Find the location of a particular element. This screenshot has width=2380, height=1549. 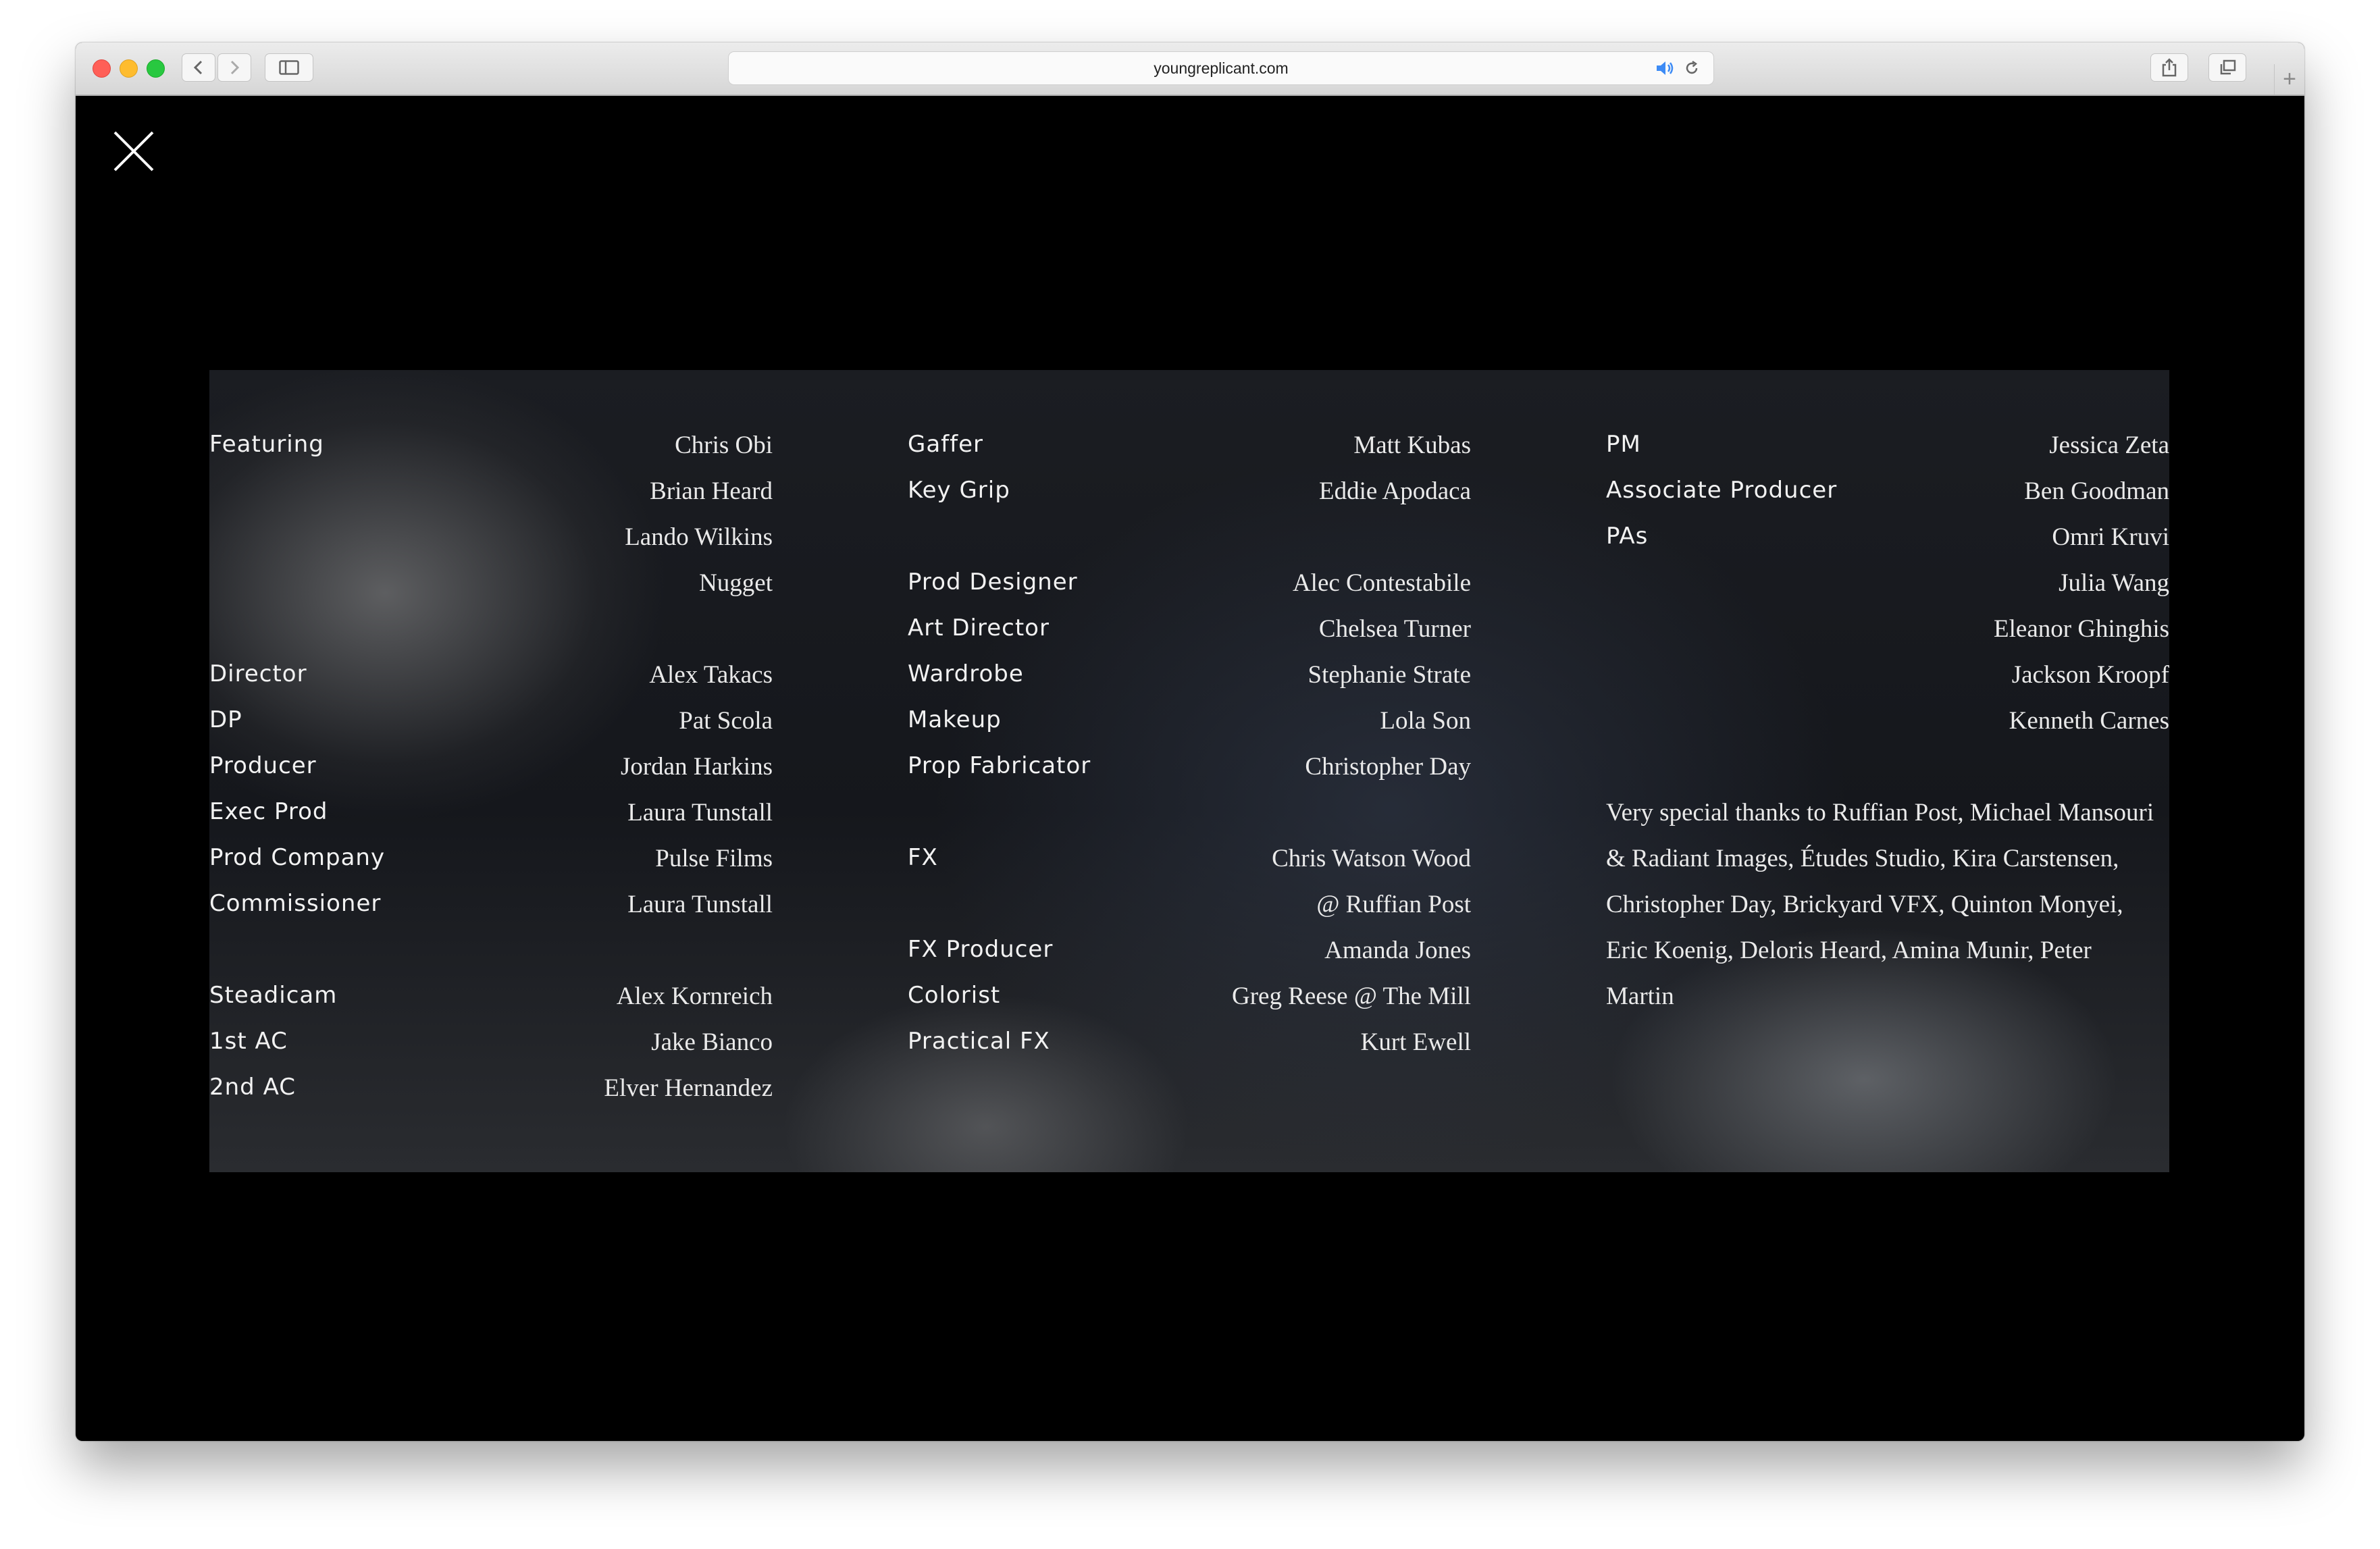

credit-name: Kurt Ewell is located at coordinates (1415, 1042).